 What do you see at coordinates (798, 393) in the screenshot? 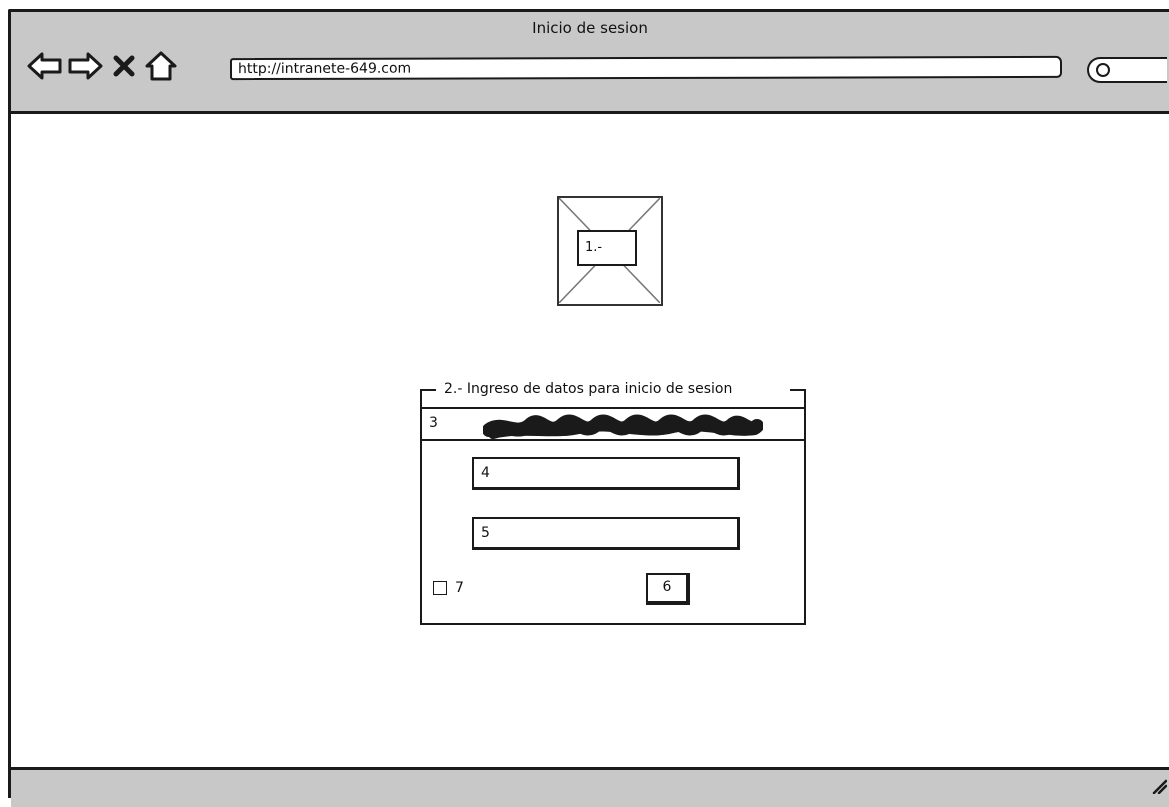
I see `fieldset-corner-right` at bounding box center [798, 393].